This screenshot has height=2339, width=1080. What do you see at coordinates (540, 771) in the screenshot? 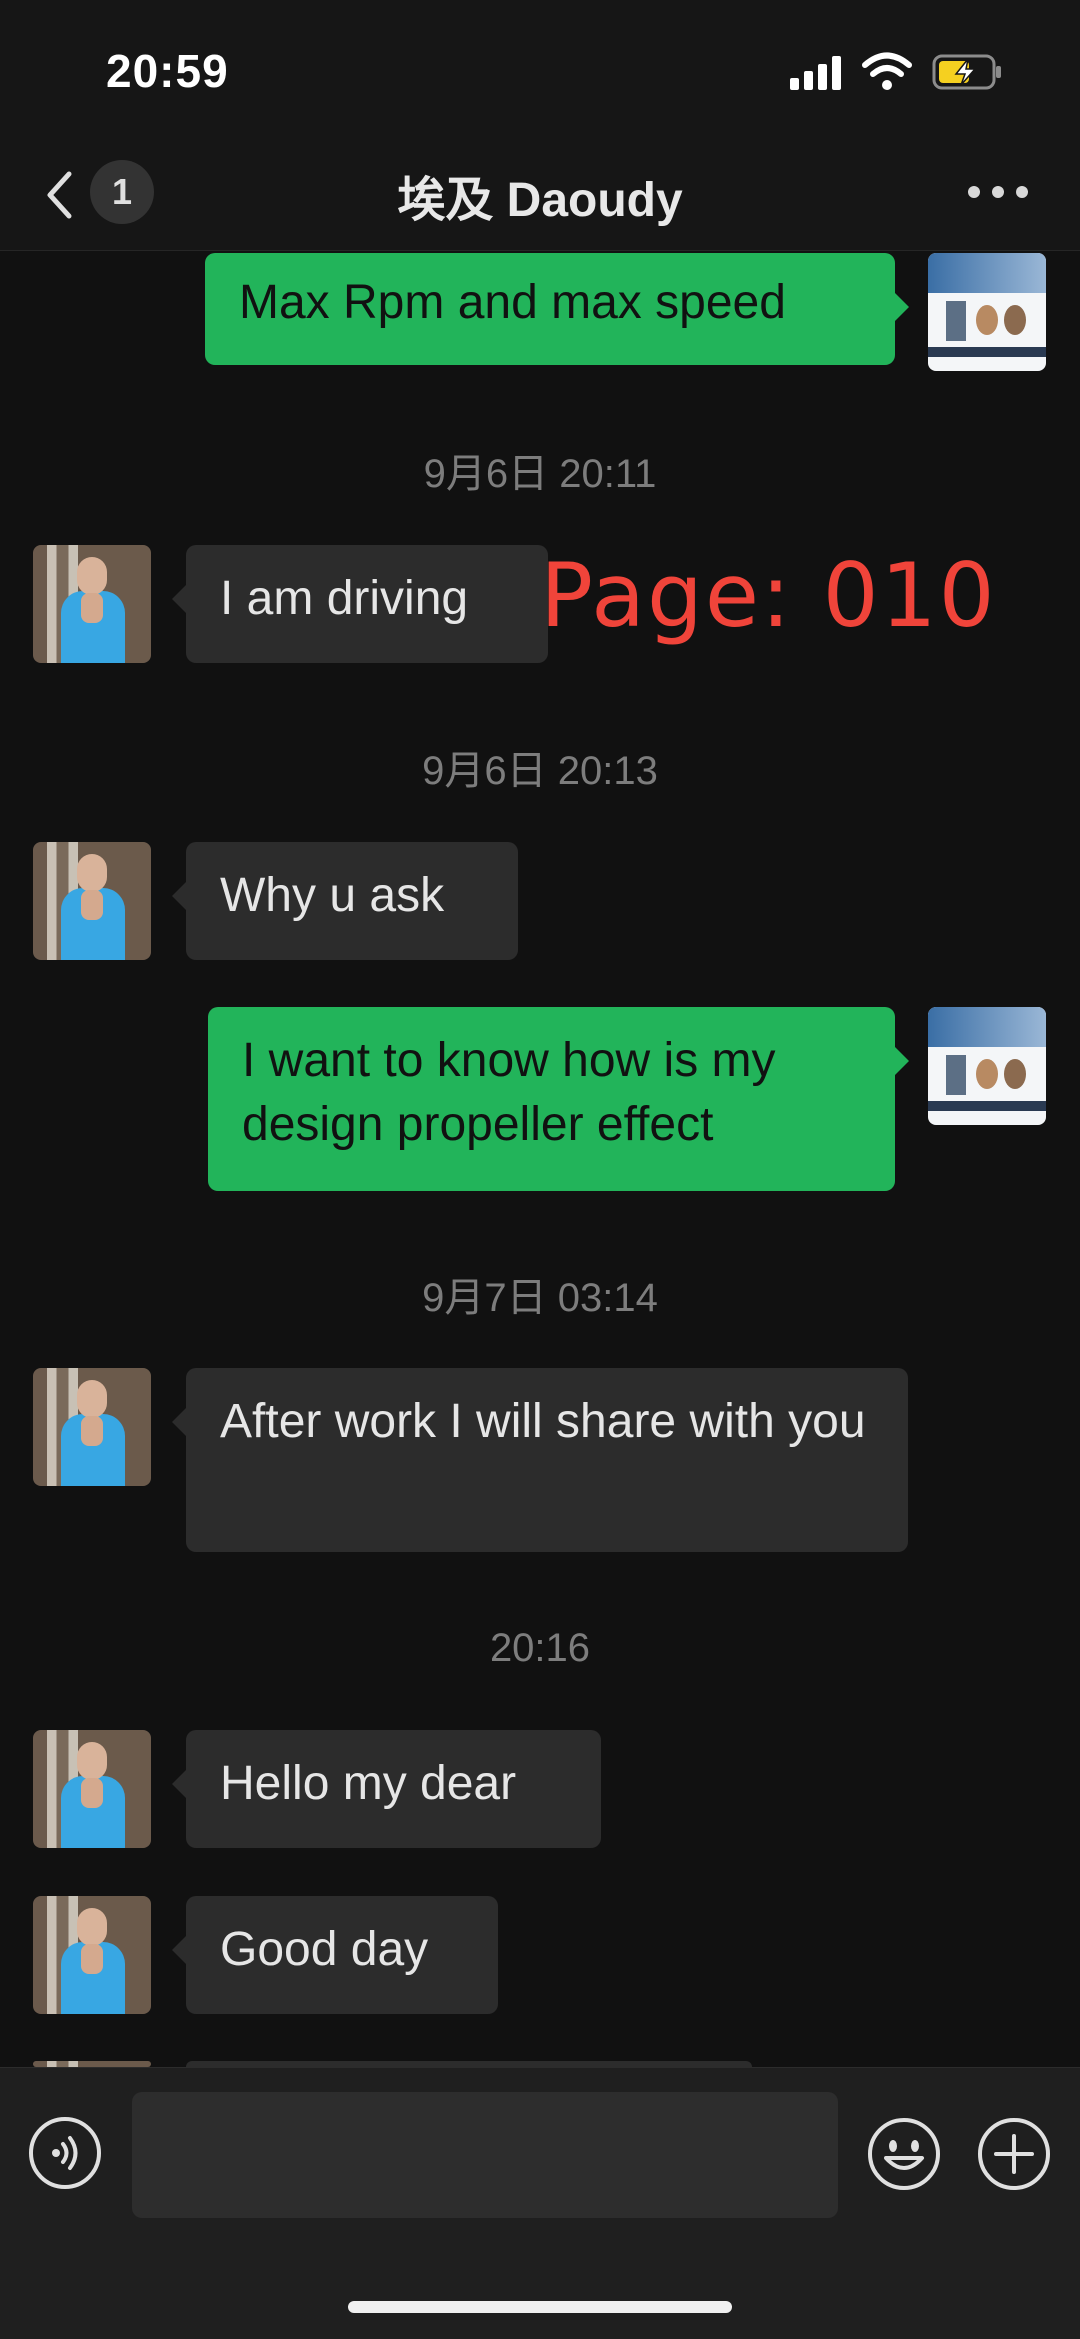
I see `timestamp: 9月6日 20:13` at bounding box center [540, 771].